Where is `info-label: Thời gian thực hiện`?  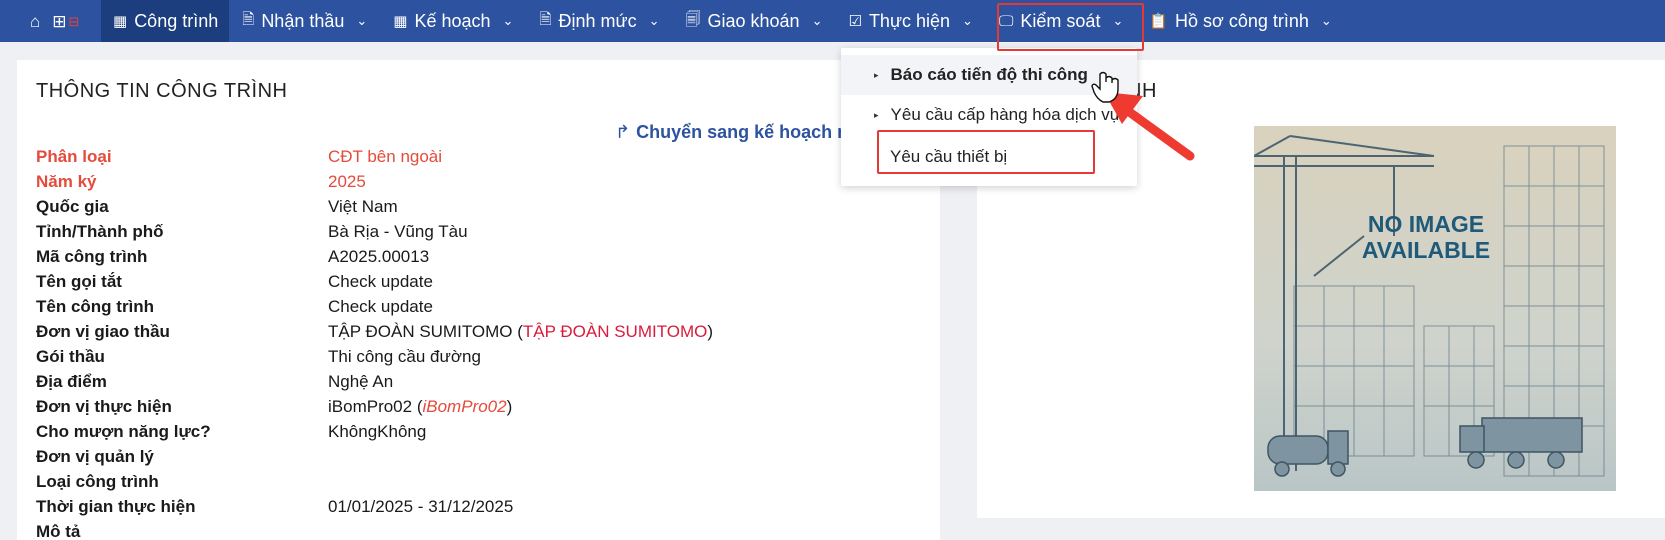 info-label: Thời gian thực hiện is located at coordinates (116, 506).